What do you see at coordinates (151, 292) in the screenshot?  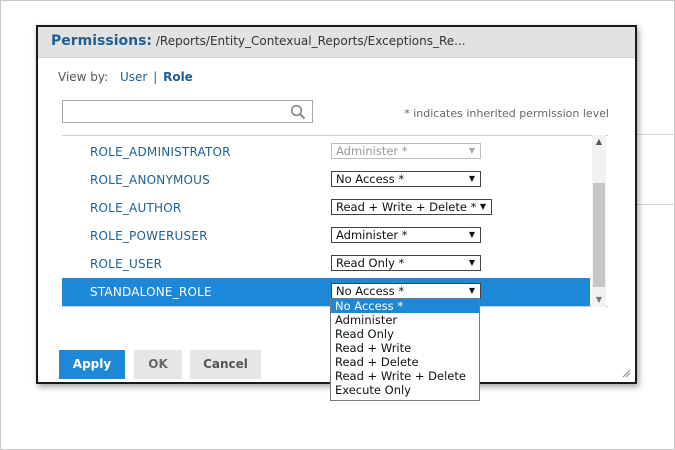 I see `role-name: STANDALONE_ROLE` at bounding box center [151, 292].